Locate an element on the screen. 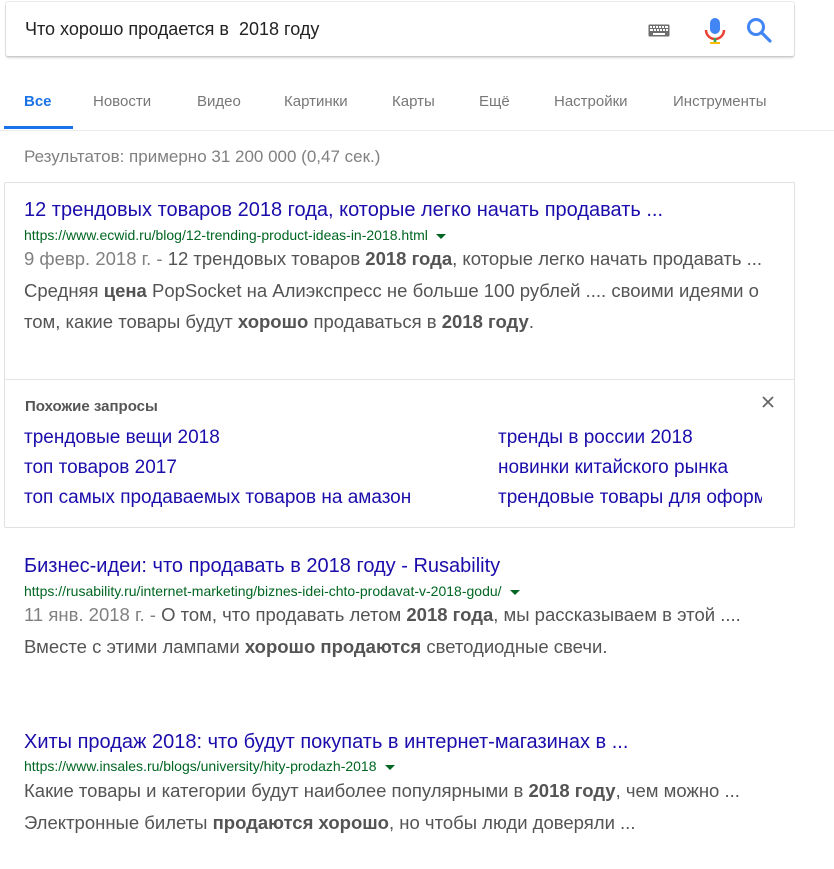  snippet-highlight: хорошо is located at coordinates (273, 321).